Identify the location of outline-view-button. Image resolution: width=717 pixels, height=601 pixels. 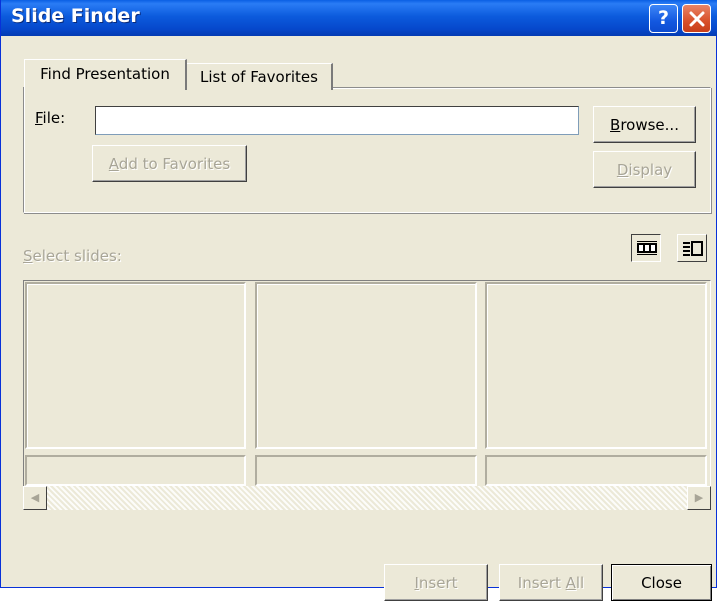
(692, 248).